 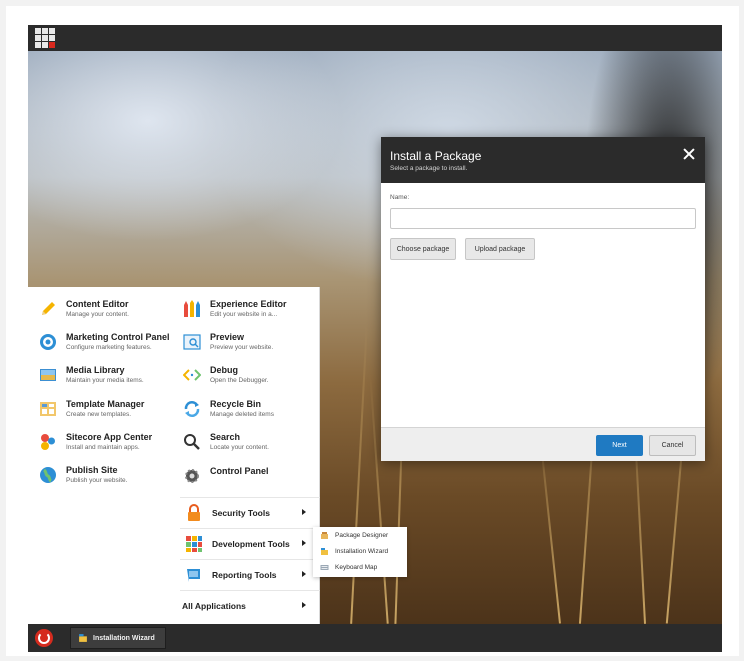 I want to click on target-icon, so click(x=48, y=342).